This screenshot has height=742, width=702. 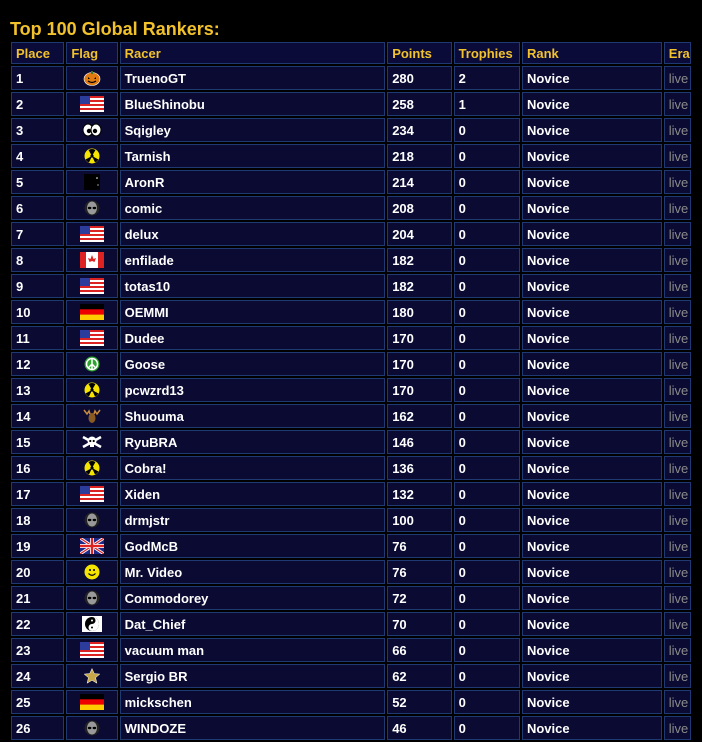 I want to click on place-cell: 2, so click(x=38, y=104).